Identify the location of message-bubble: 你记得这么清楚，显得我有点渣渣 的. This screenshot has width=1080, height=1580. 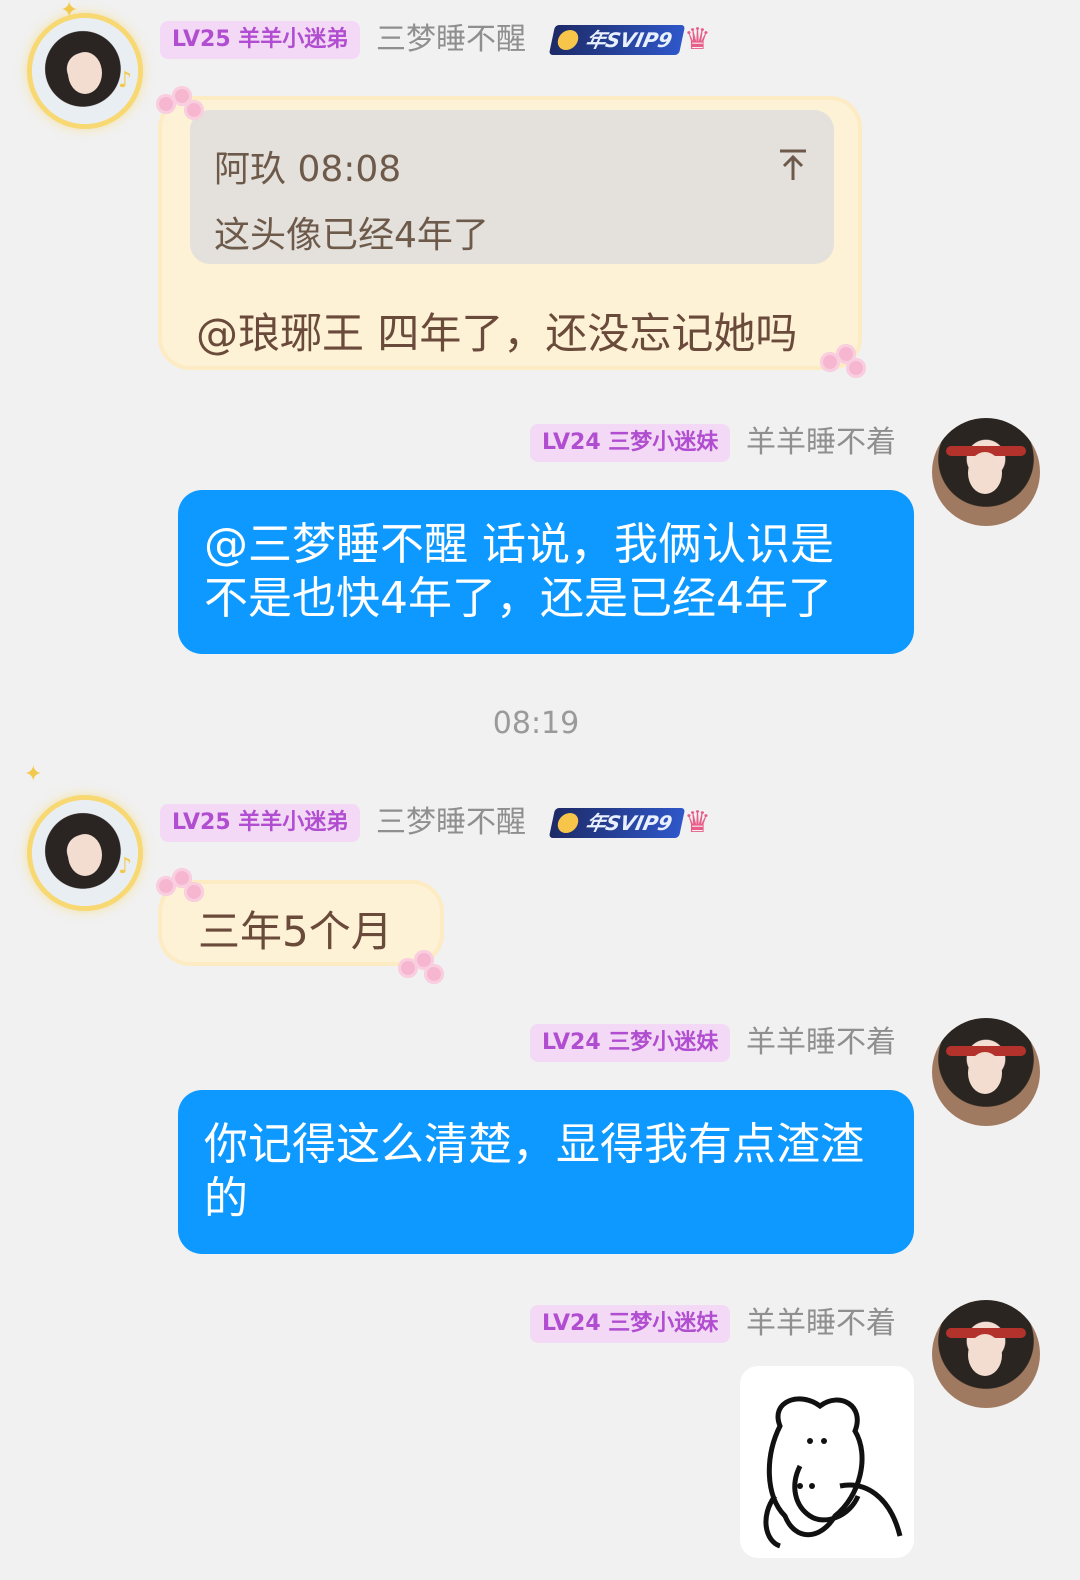
(546, 1172).